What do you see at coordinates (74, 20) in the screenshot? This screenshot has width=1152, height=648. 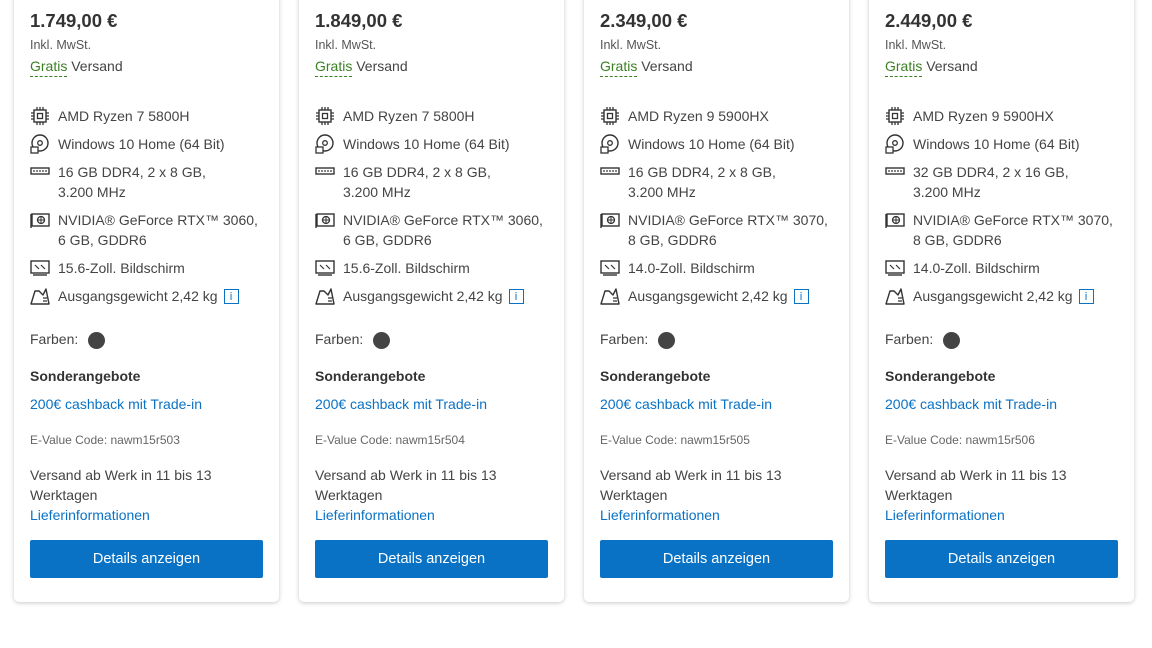 I see `price: 1.749,00 €` at bounding box center [74, 20].